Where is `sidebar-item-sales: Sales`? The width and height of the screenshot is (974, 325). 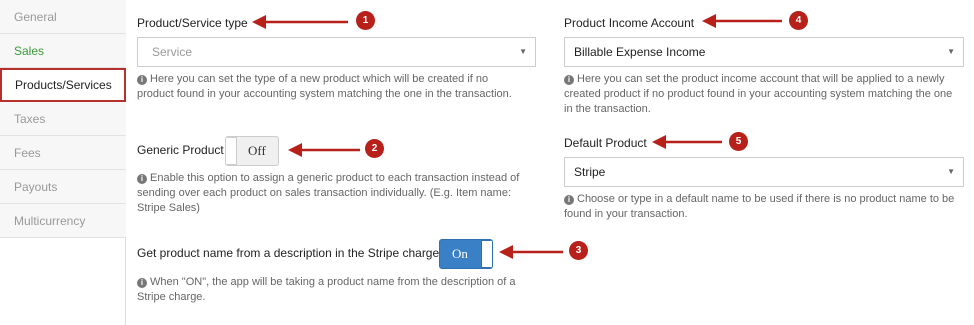
sidebar-item-sales: Sales is located at coordinates (63, 51).